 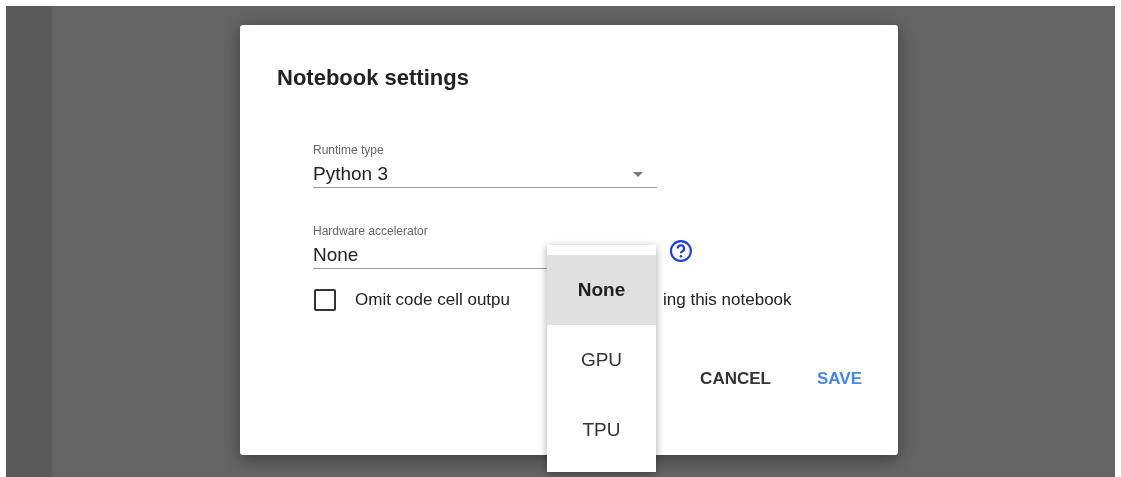 I want to click on help-icon, so click(x=681, y=250).